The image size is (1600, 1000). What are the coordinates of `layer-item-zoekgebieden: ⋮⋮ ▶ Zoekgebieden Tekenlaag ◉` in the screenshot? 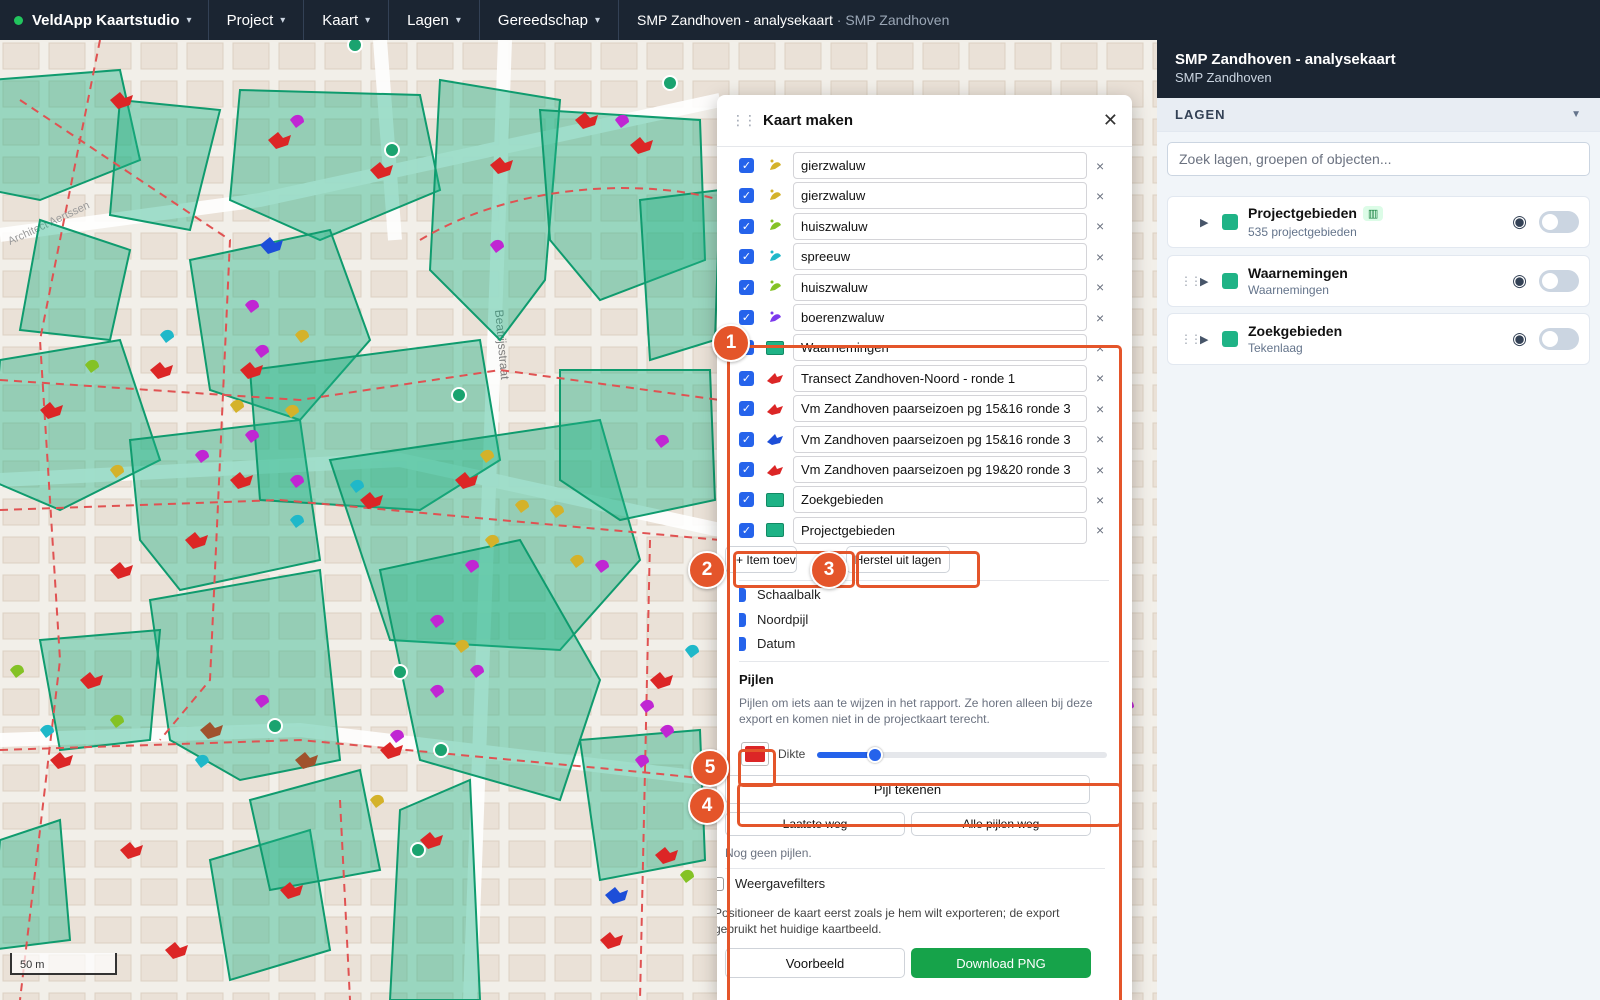 It's located at (1378, 339).